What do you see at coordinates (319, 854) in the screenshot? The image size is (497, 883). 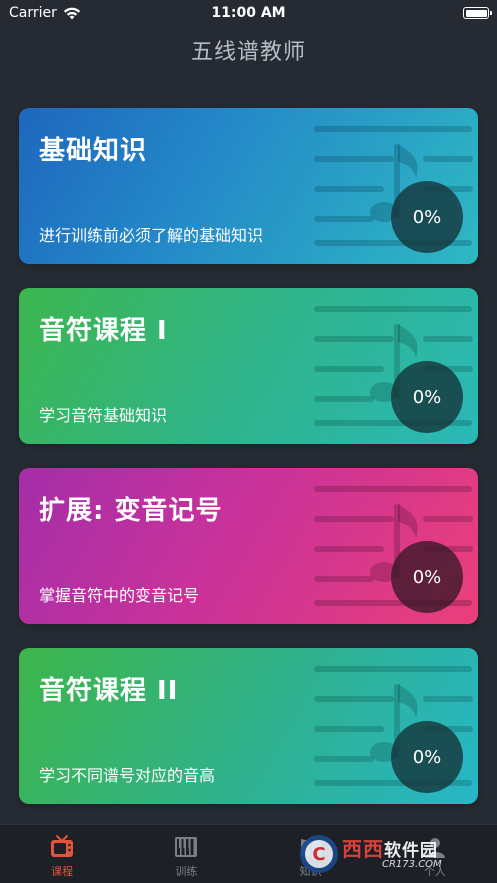 I see `watermark-c-icon: C` at bounding box center [319, 854].